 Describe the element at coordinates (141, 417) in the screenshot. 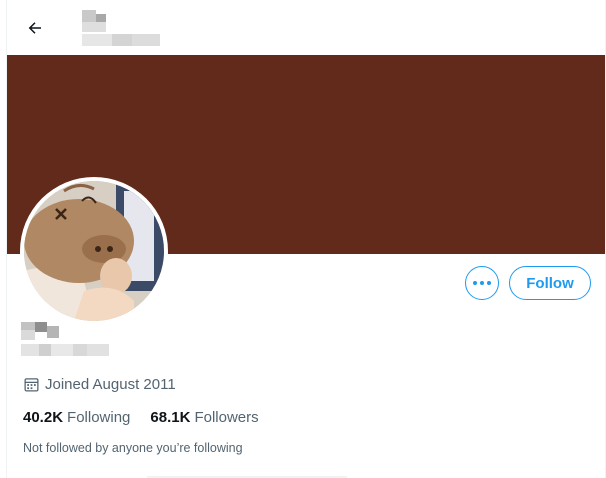

I see `follow-stats: 40.2K Following 68.1K Followers` at that location.